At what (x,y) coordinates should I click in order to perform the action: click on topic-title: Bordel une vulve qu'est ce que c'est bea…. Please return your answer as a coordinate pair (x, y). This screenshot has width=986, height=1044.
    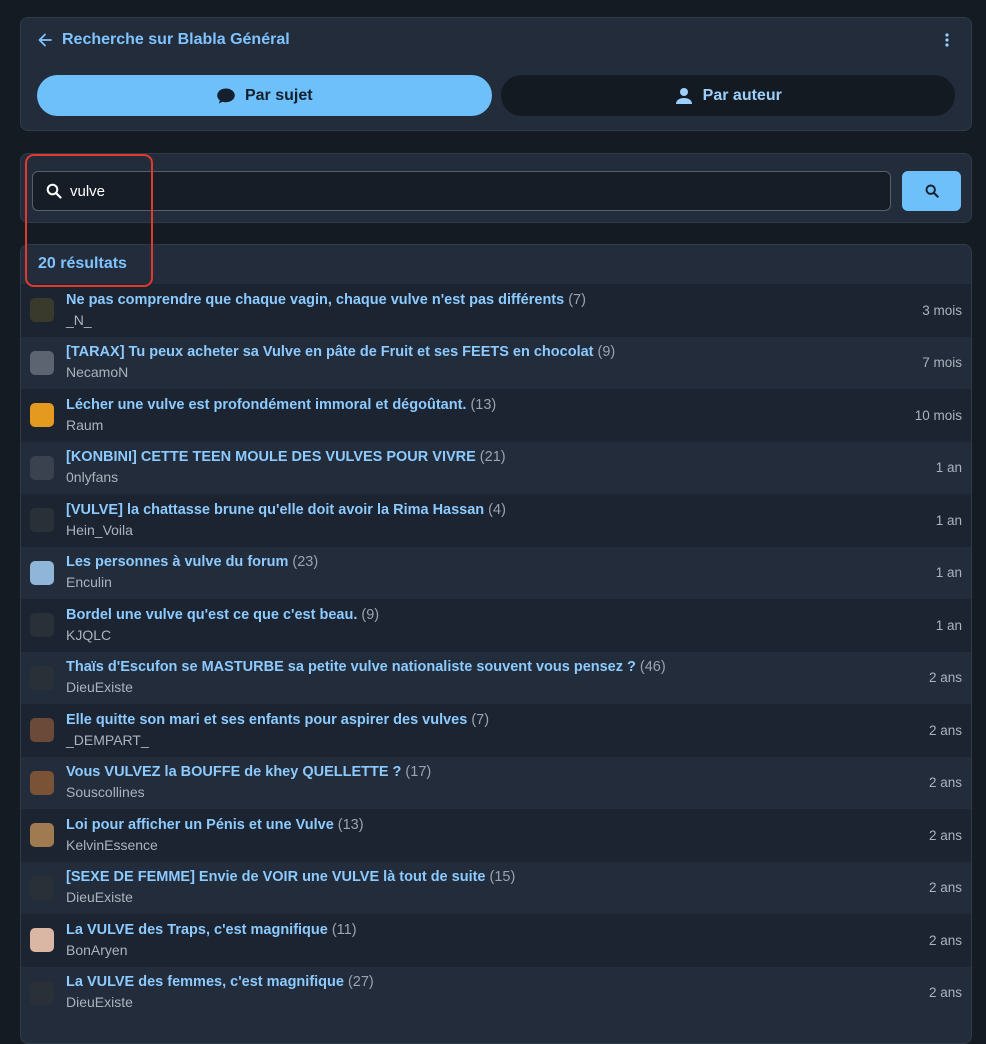
    Looking at the image, I should click on (211, 615).